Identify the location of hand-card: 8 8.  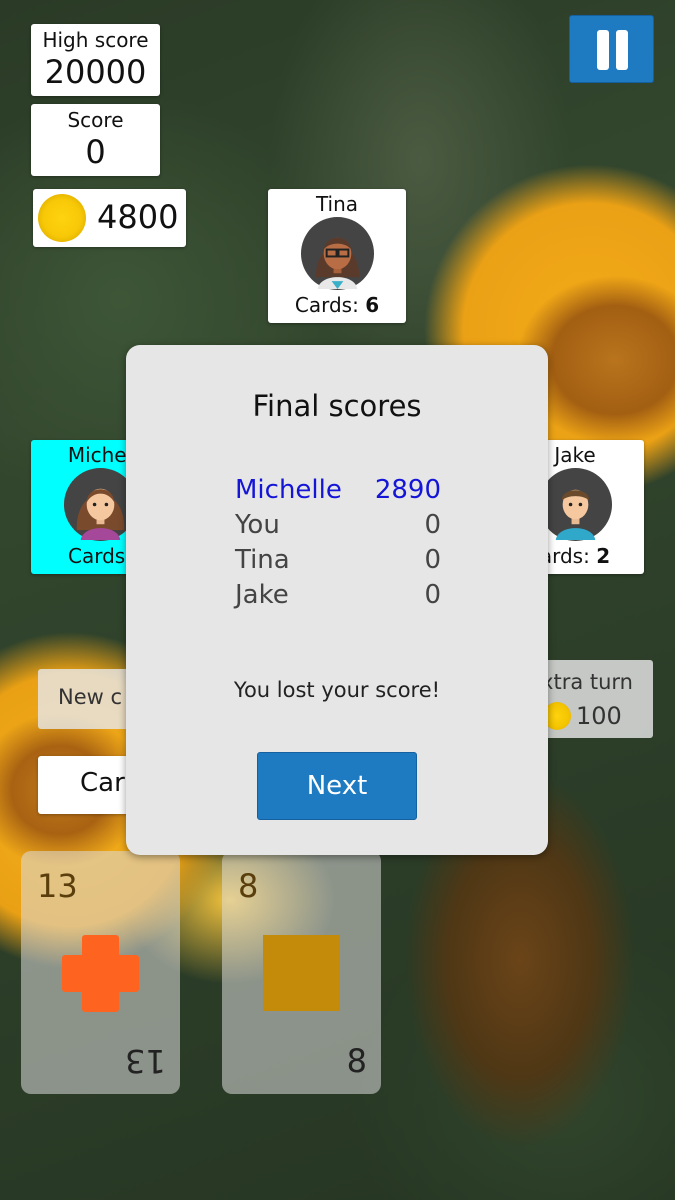
(301, 972).